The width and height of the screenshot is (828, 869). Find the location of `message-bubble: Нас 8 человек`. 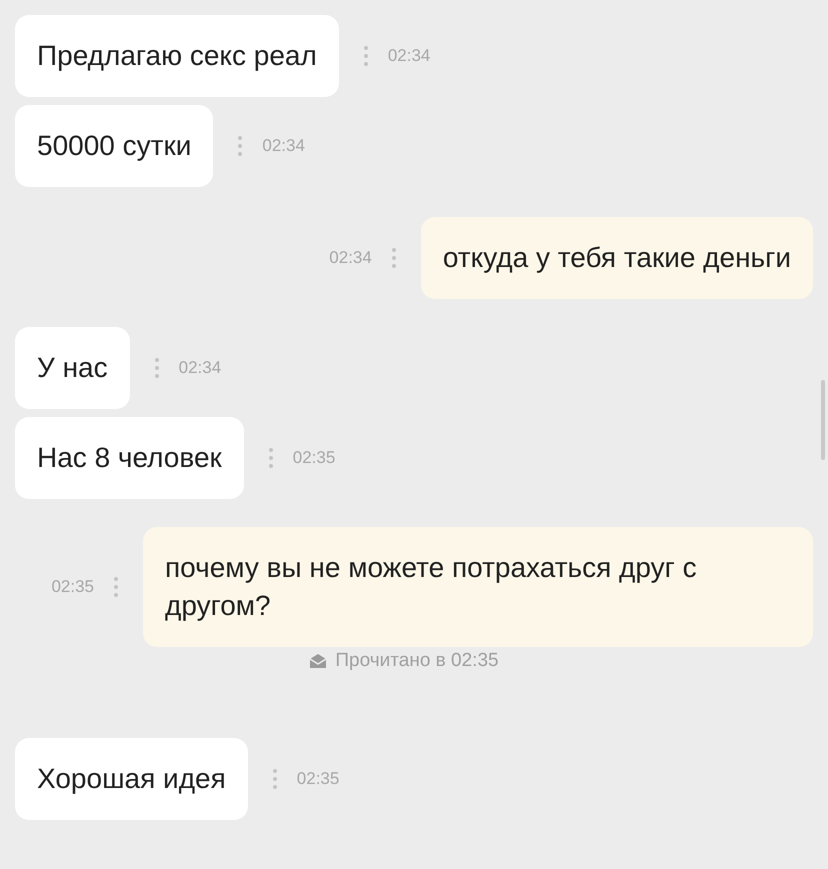

message-bubble: Нас 8 человек is located at coordinates (129, 458).